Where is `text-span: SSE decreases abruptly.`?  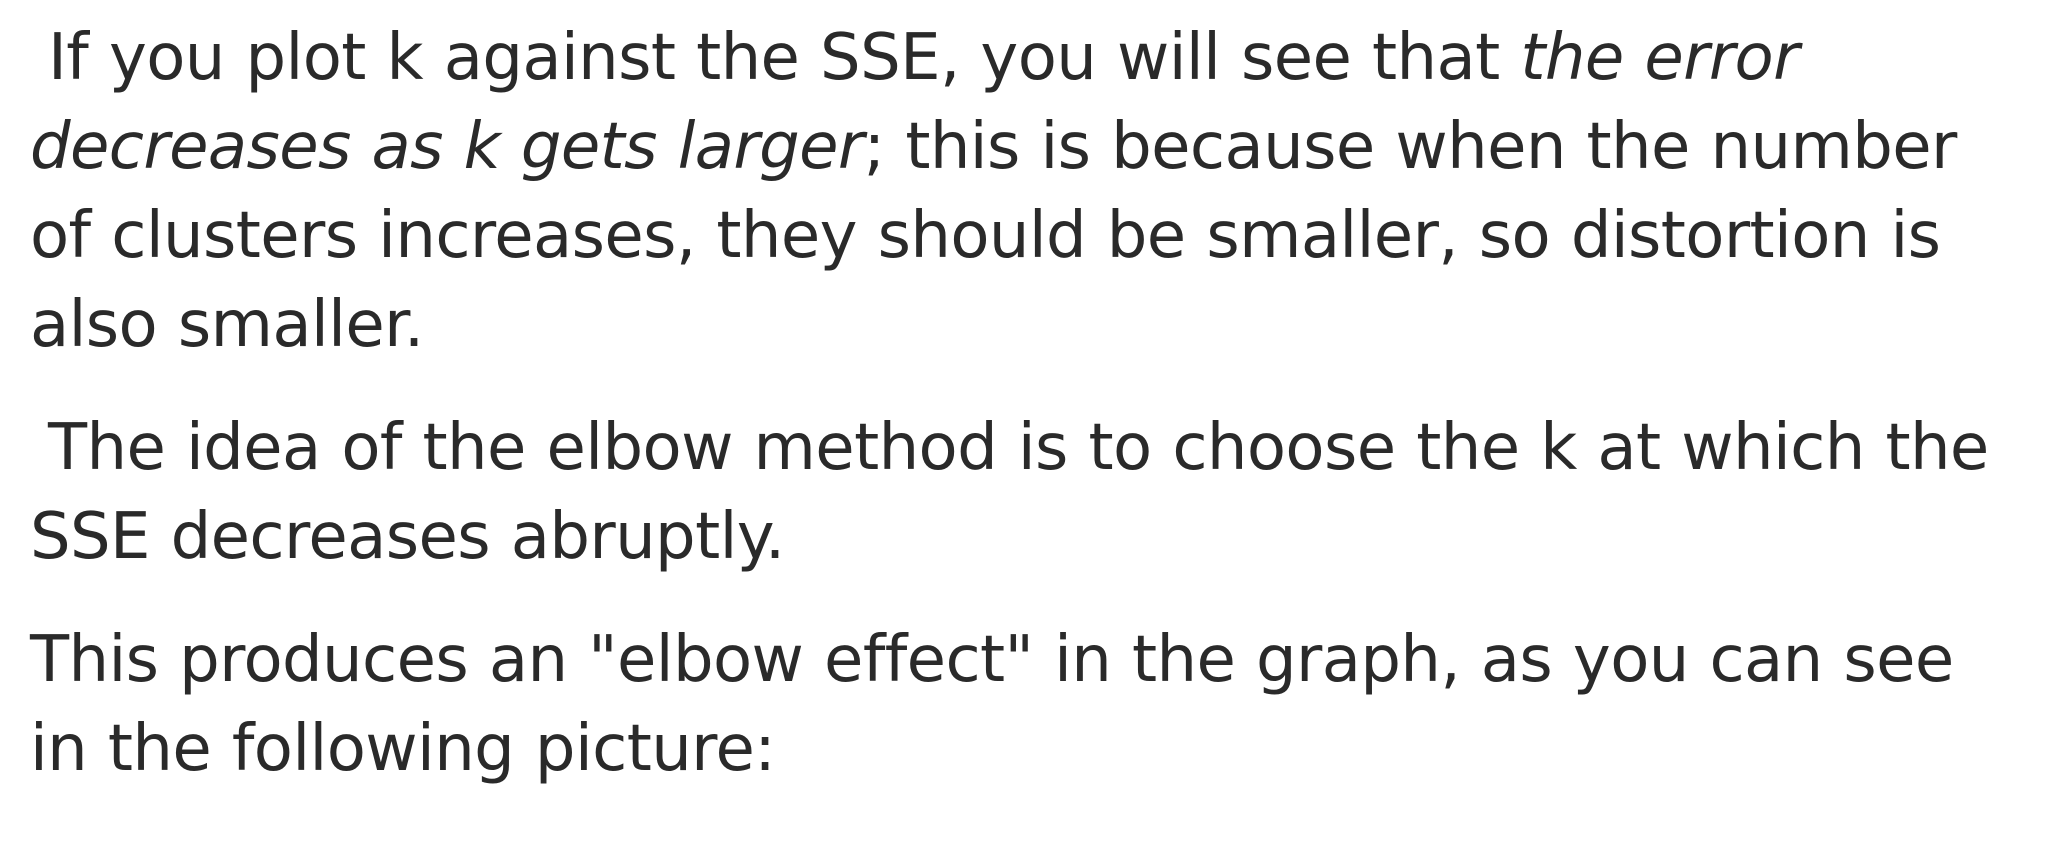
text-span: SSE decreases abruptly. is located at coordinates (407, 537).